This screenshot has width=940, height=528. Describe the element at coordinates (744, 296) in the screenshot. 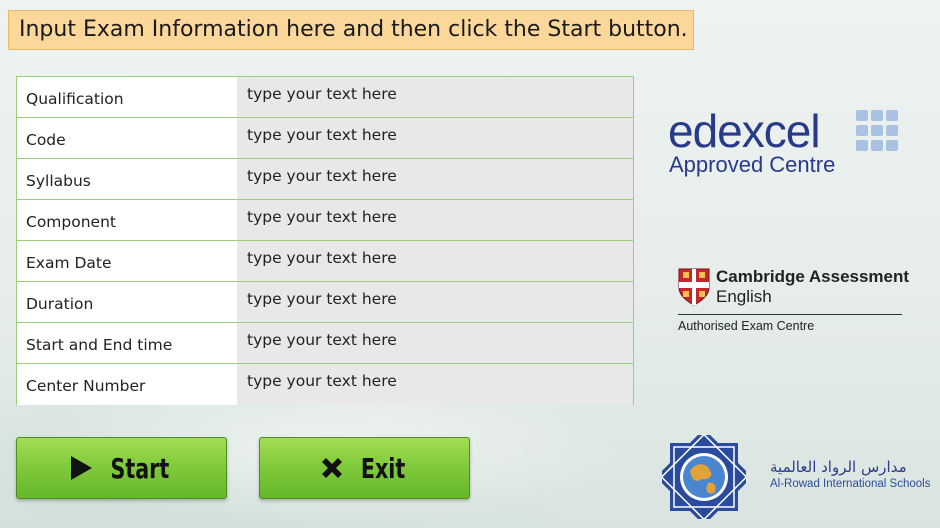

I see `cambridge-english: English` at that location.